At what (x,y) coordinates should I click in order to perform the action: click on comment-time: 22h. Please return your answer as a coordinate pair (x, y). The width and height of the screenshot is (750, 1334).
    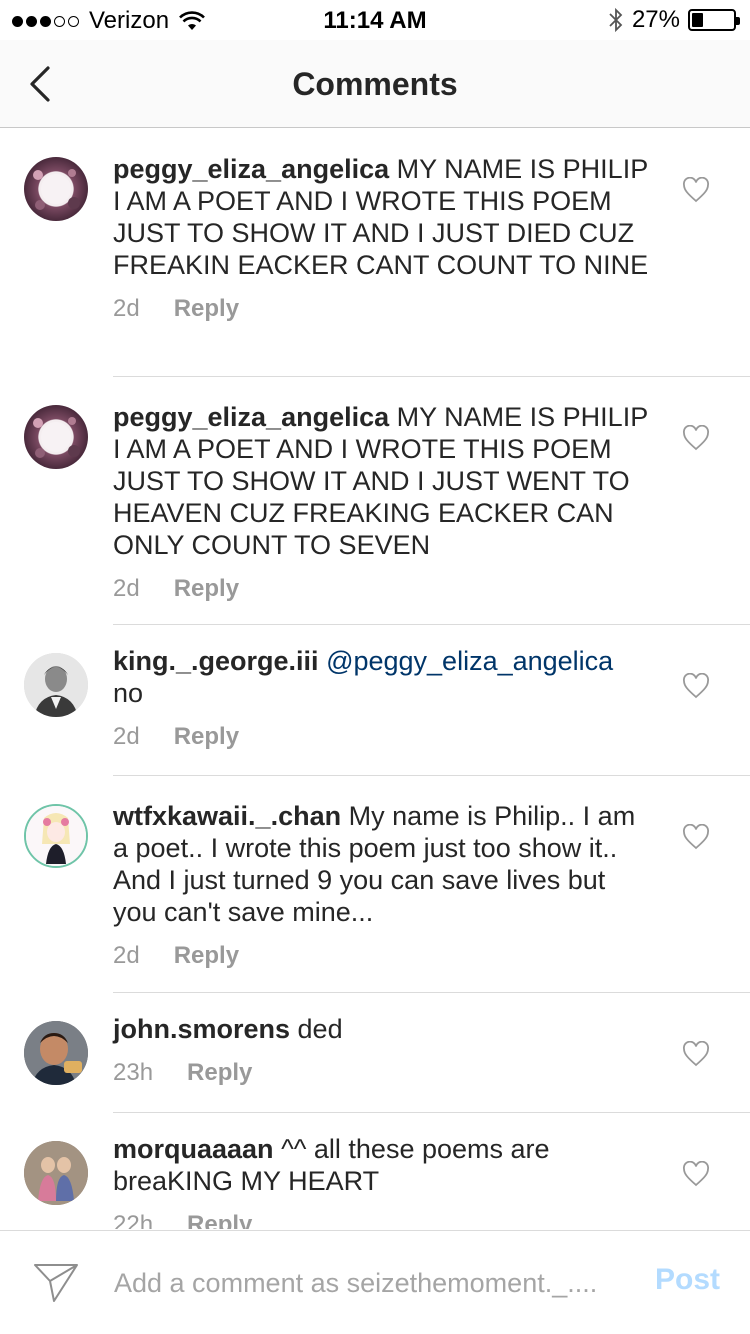
    Looking at the image, I should click on (133, 1220).